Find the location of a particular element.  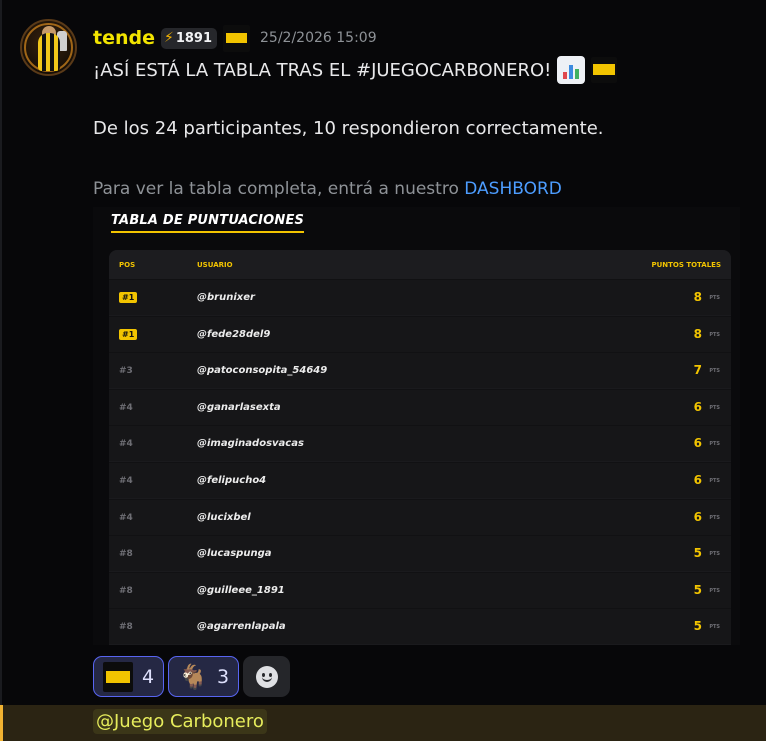

row-username: @brunixer is located at coordinates (226, 297).